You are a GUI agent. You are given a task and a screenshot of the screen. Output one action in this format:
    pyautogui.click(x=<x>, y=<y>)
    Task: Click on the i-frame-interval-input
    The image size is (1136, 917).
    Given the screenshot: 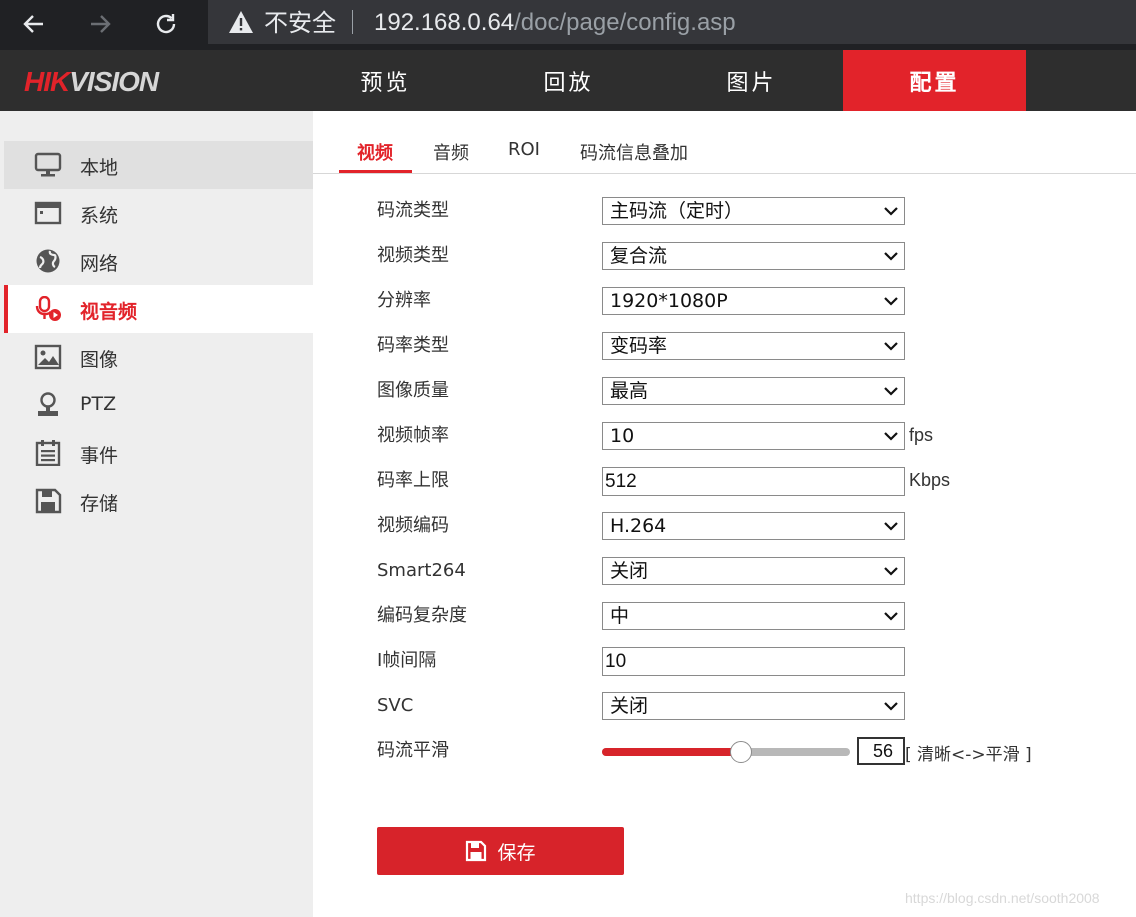 What is the action you would take?
    pyautogui.click(x=753, y=661)
    